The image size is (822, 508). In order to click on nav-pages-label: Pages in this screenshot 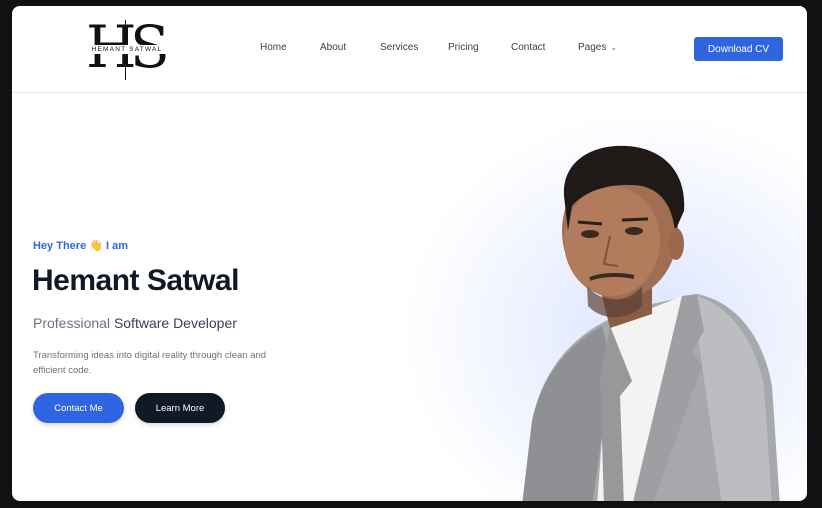, I will do `click(592, 47)`.